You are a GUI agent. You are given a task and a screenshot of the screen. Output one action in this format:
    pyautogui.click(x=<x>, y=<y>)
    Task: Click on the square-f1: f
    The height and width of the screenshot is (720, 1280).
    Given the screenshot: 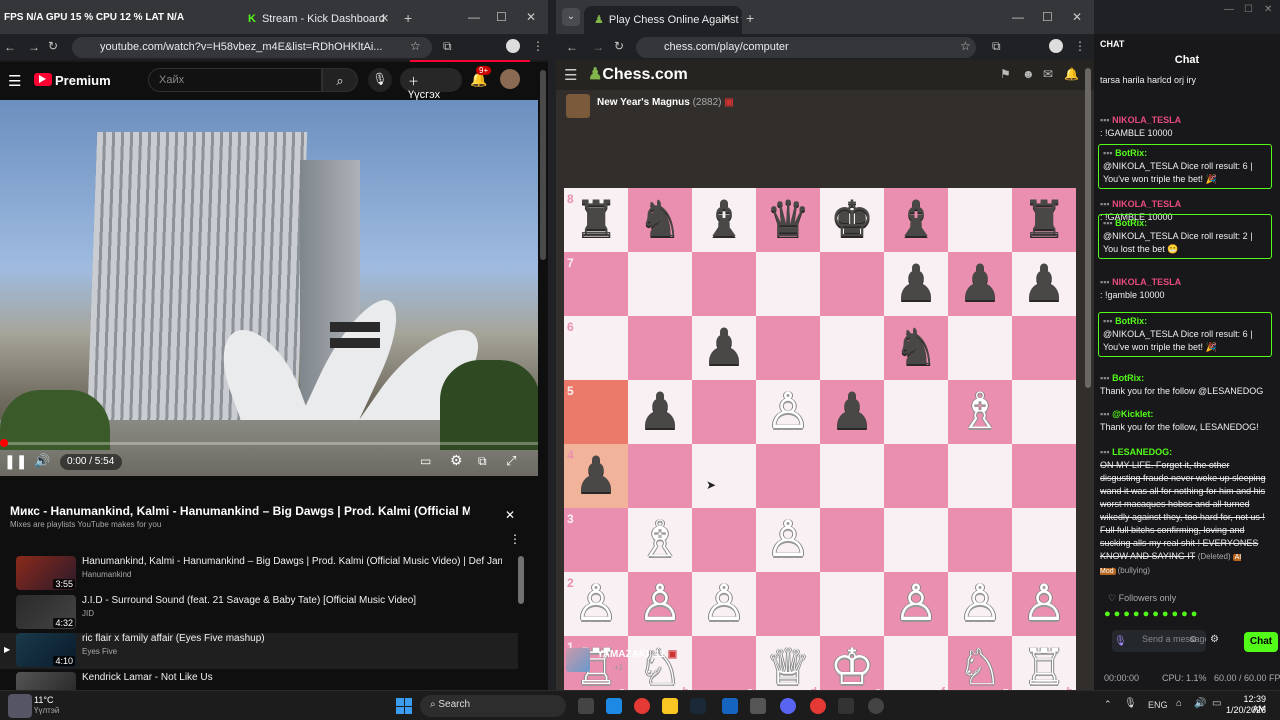 What is the action you would take?
    pyautogui.click(x=916, y=663)
    